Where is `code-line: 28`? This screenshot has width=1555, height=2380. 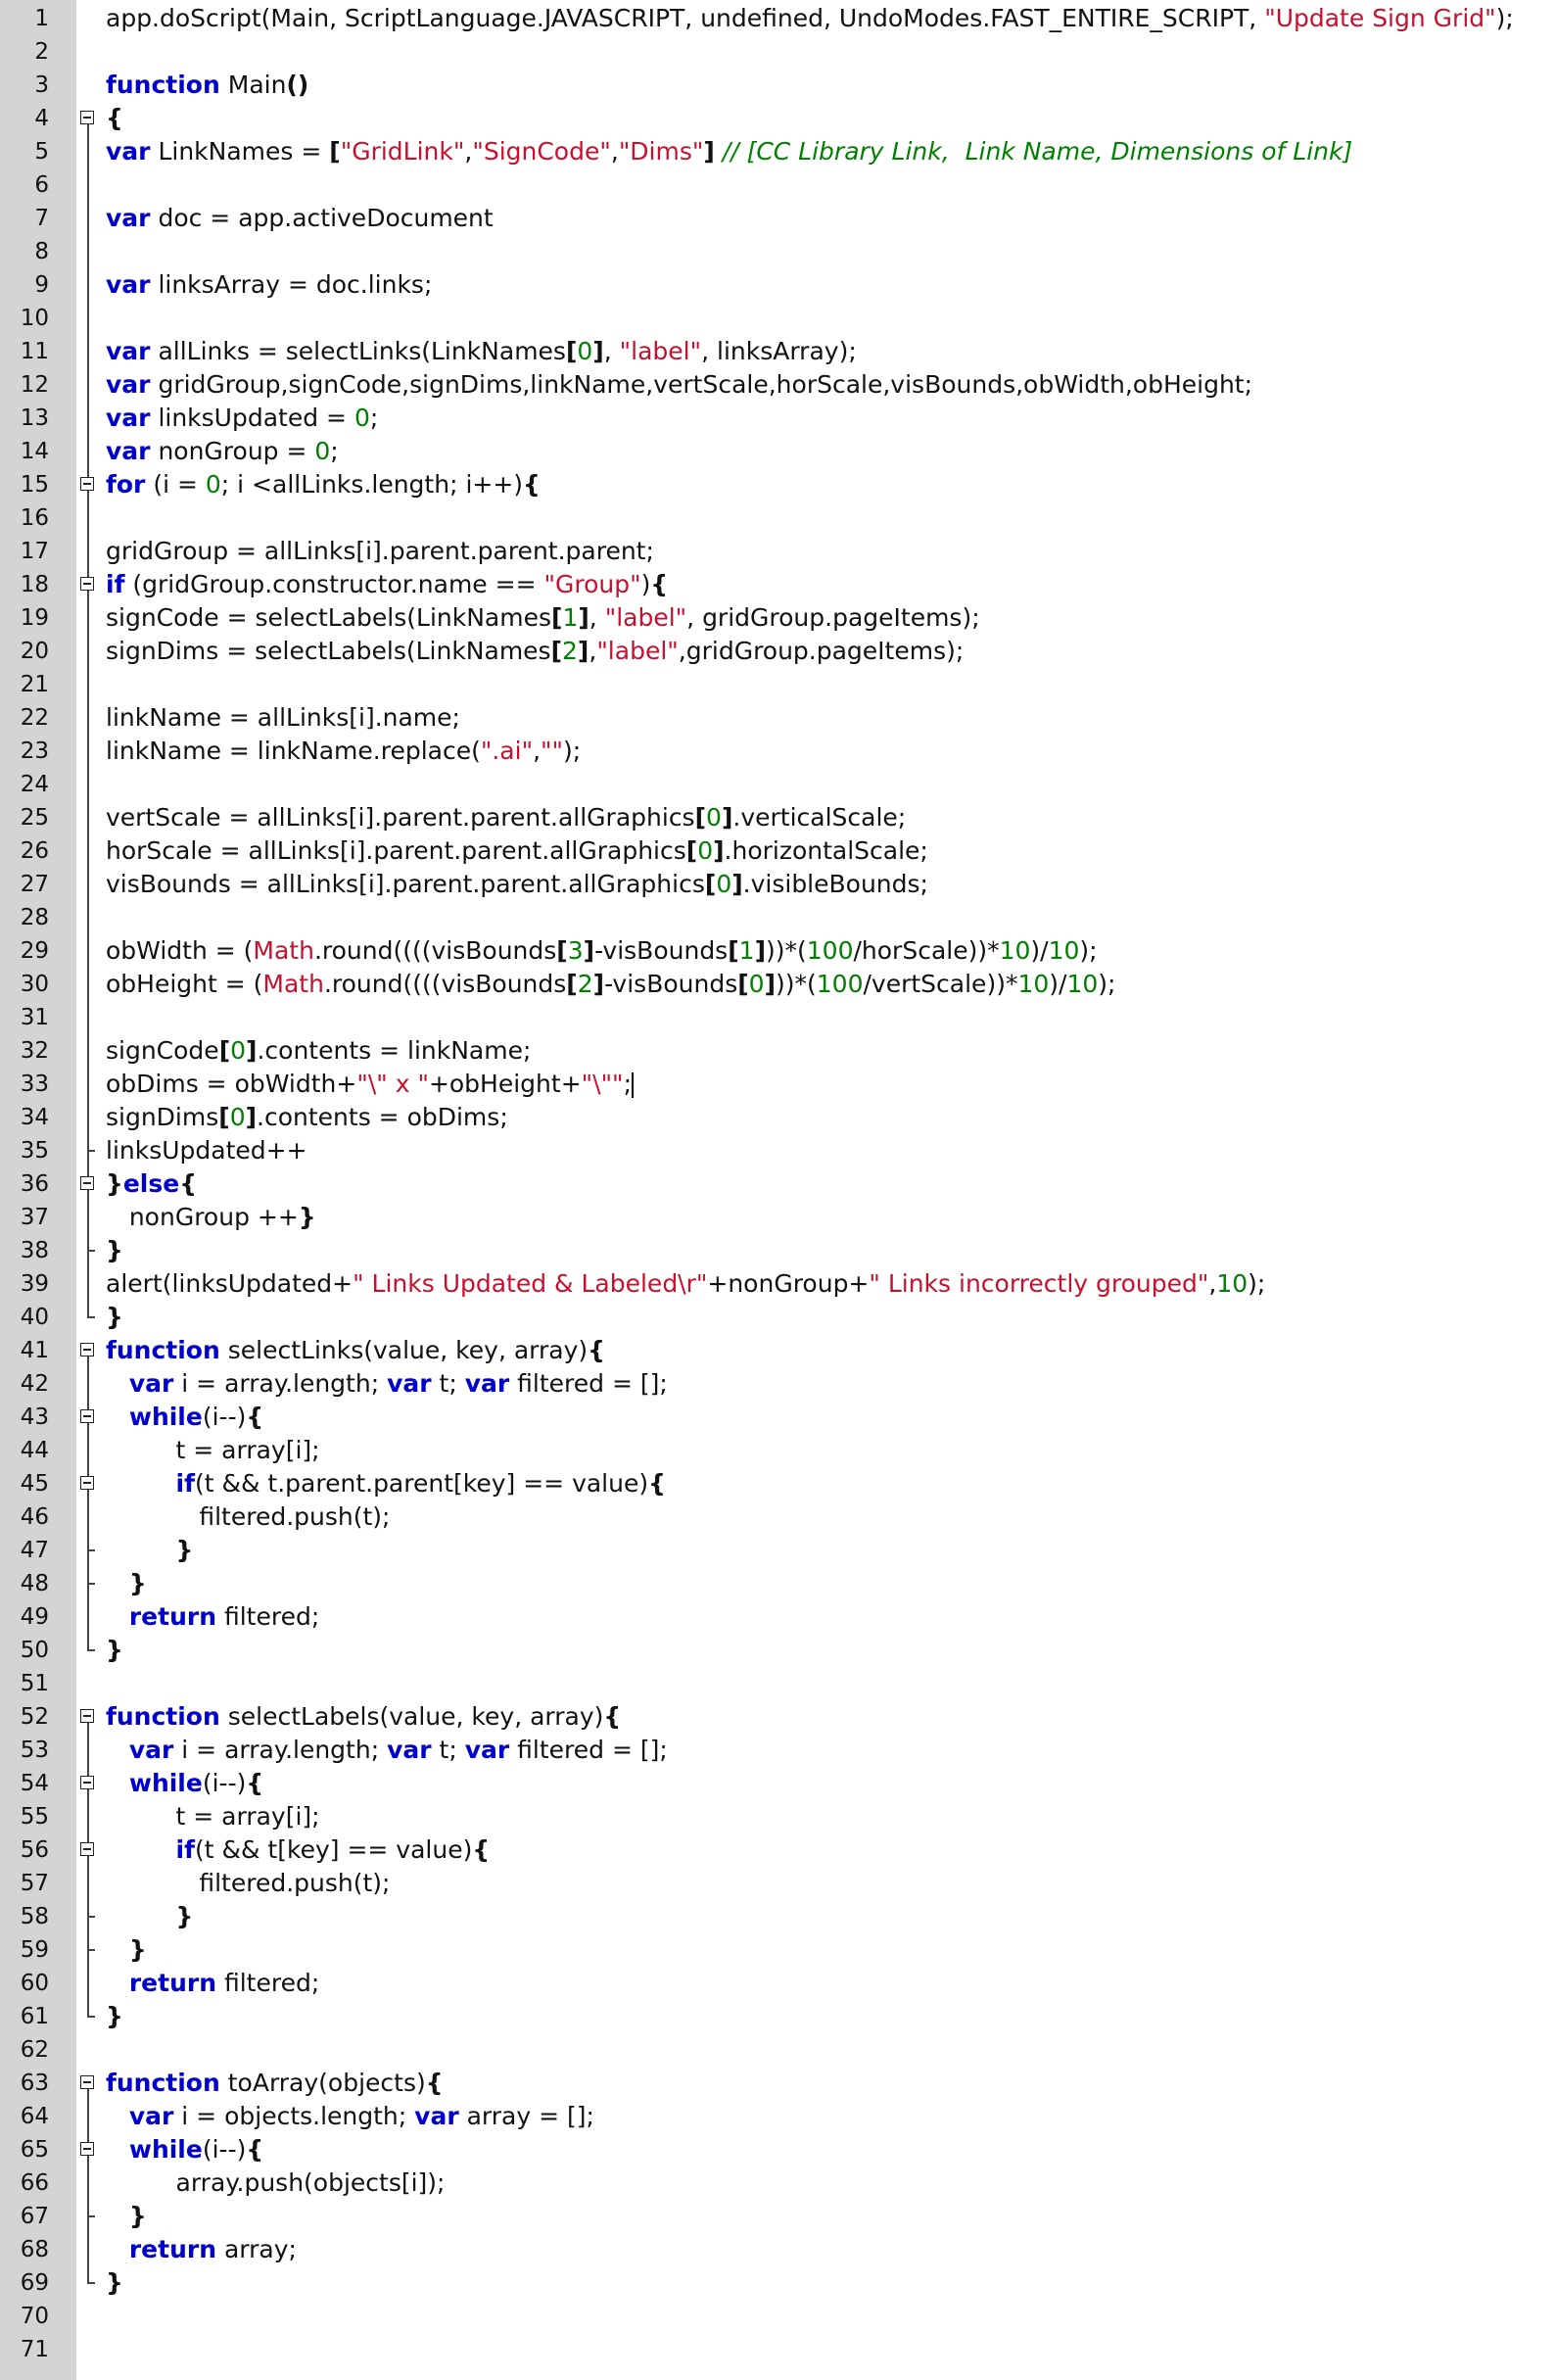 code-line: 28 is located at coordinates (778, 917).